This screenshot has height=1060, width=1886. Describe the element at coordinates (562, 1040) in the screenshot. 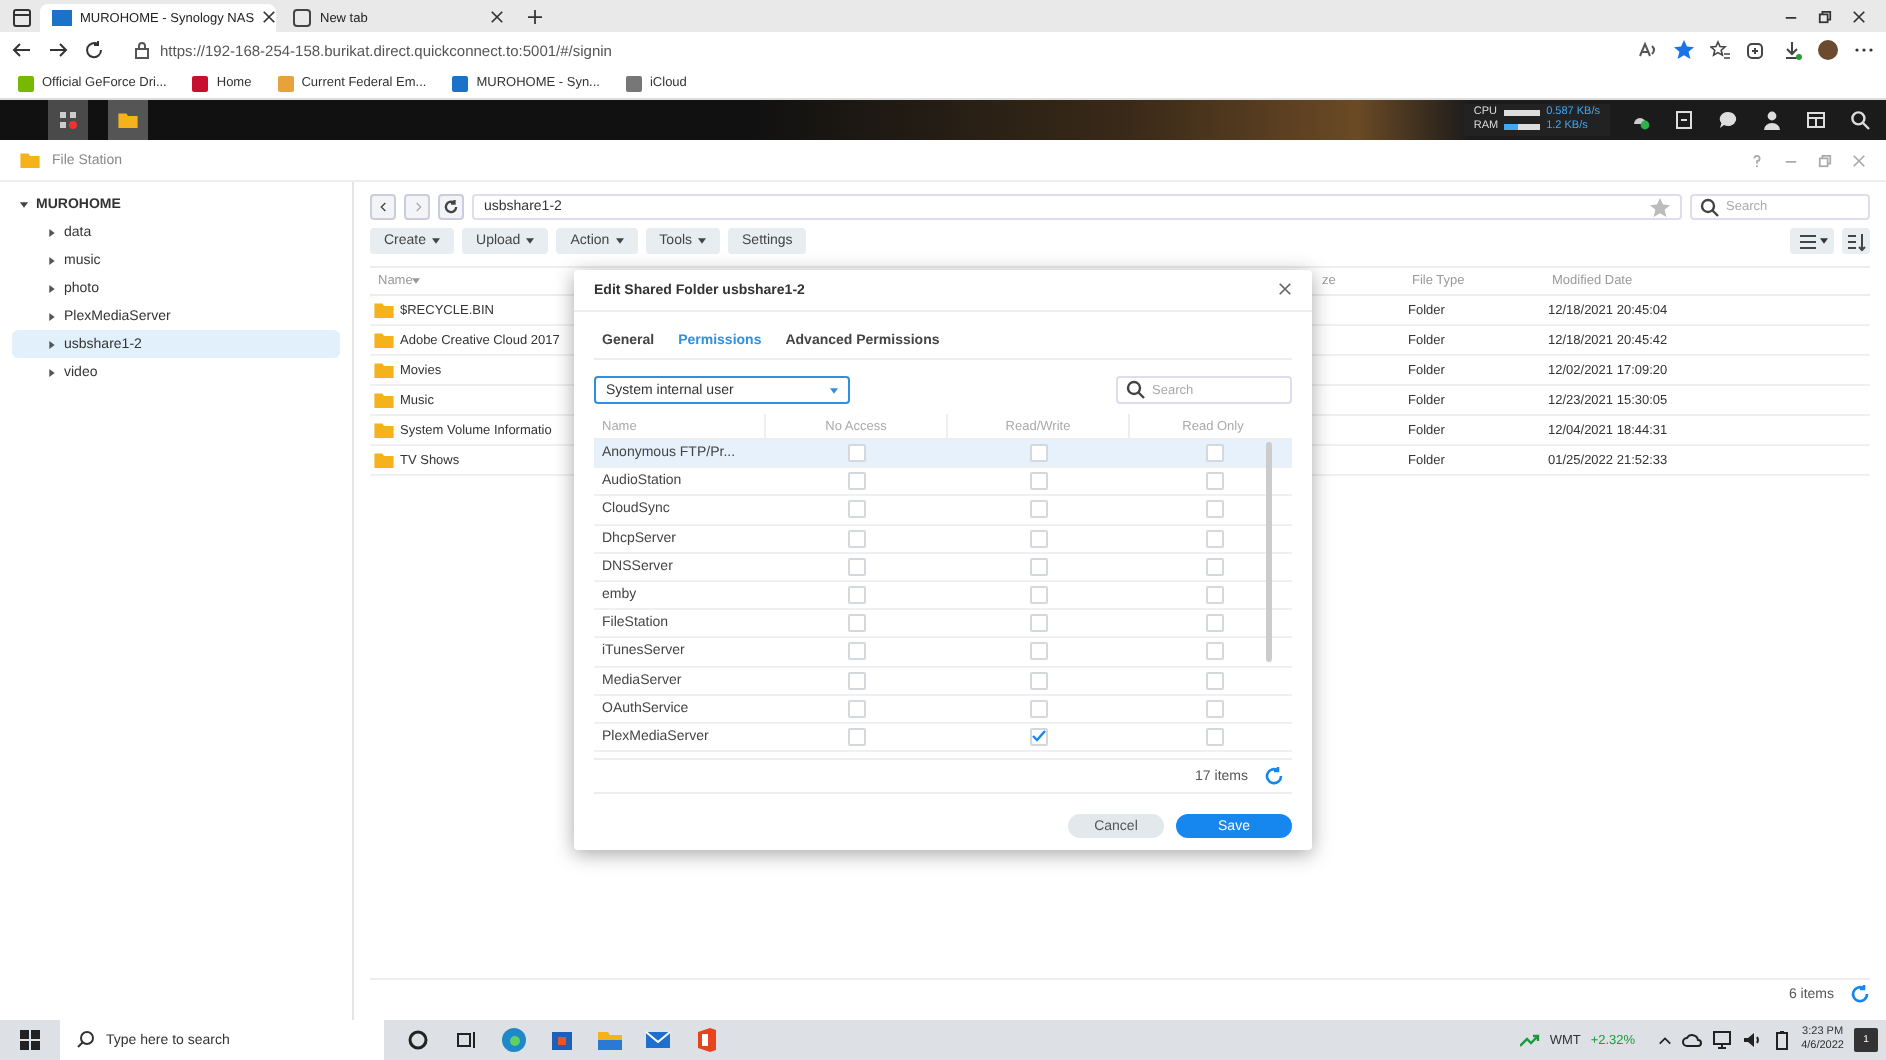

I see `store-icon` at that location.